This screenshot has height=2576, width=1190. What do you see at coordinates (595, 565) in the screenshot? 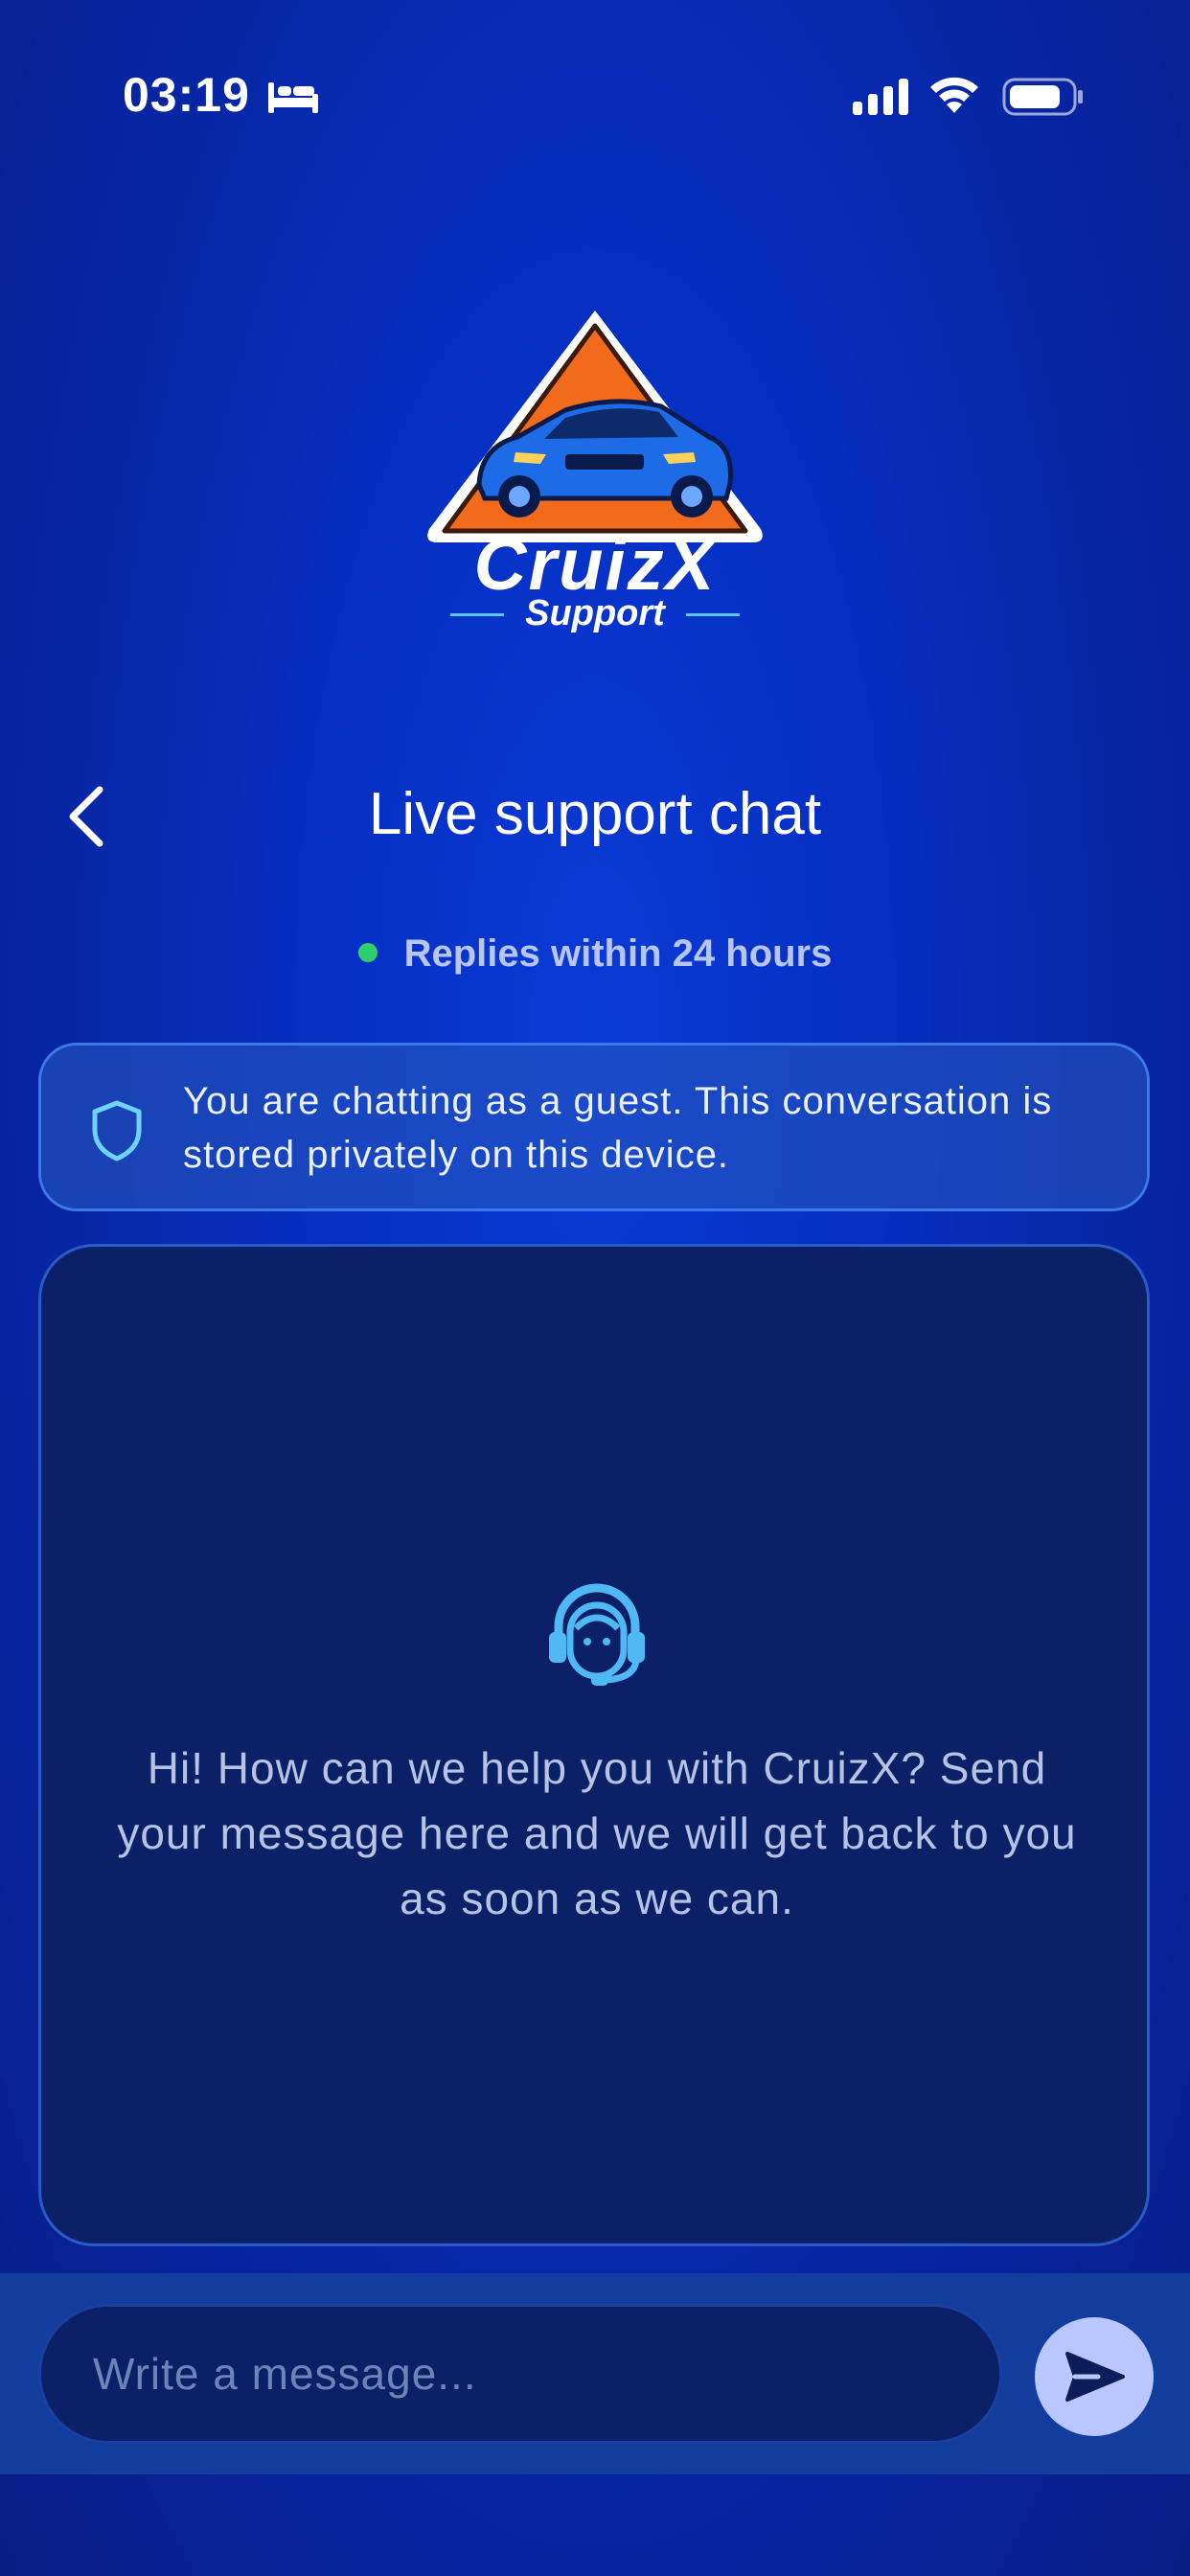
I see `logo-wordmark: CruizX` at bounding box center [595, 565].